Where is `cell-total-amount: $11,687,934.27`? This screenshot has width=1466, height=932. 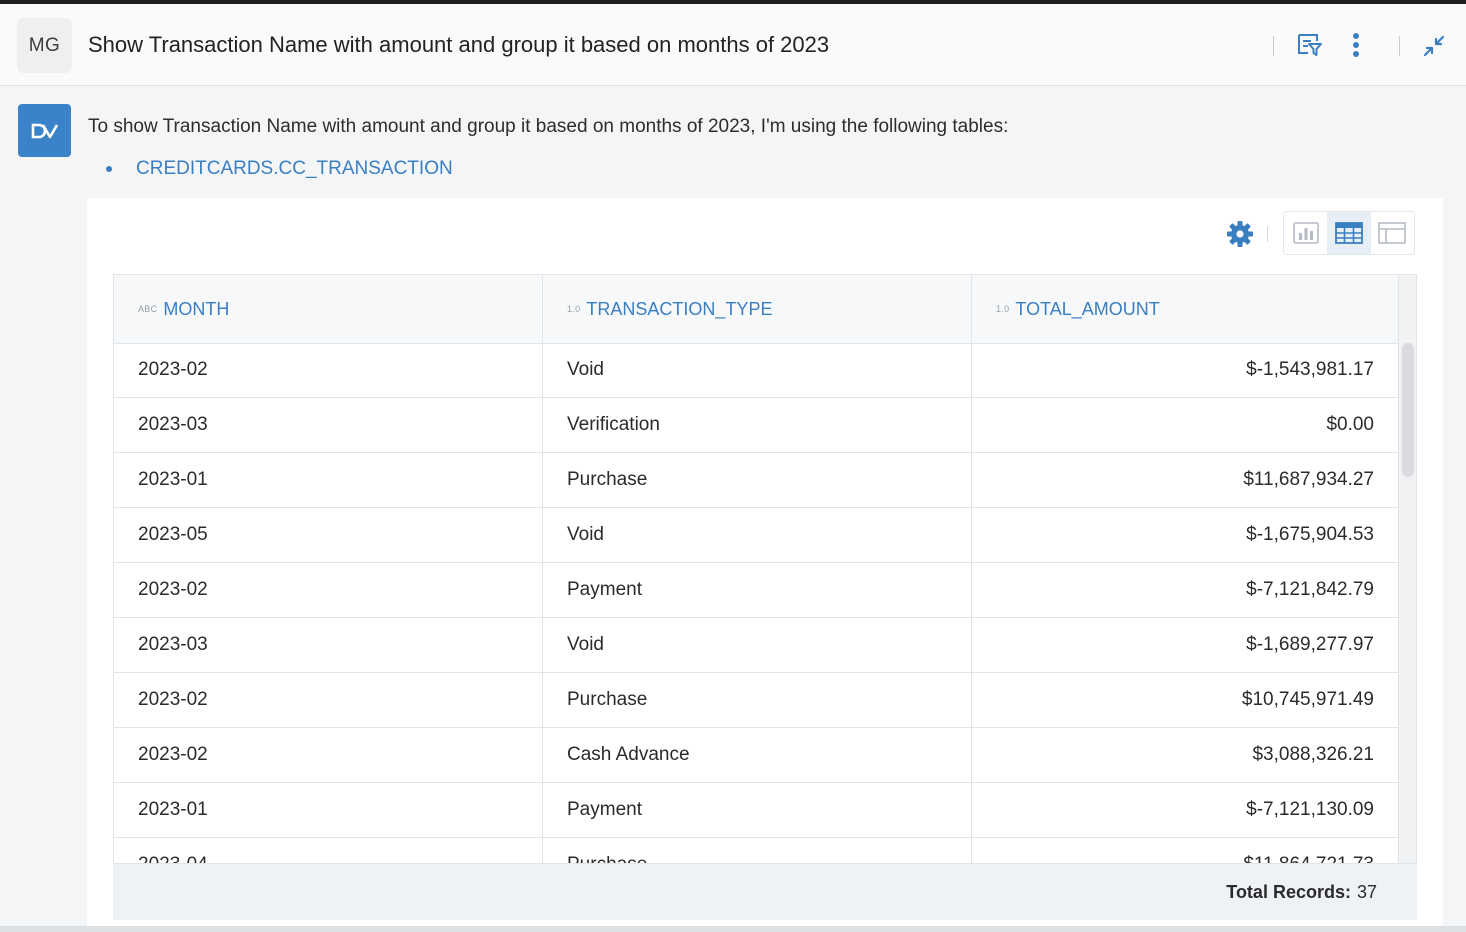 cell-total-amount: $11,687,934.27 is located at coordinates (1185, 480).